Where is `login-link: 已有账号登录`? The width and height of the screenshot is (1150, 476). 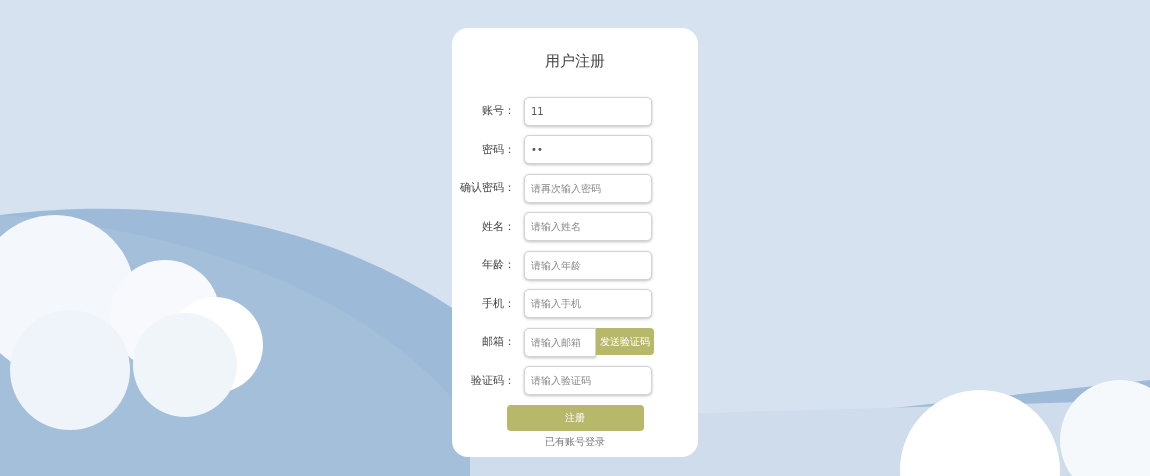 login-link: 已有账号登录 is located at coordinates (575, 441).